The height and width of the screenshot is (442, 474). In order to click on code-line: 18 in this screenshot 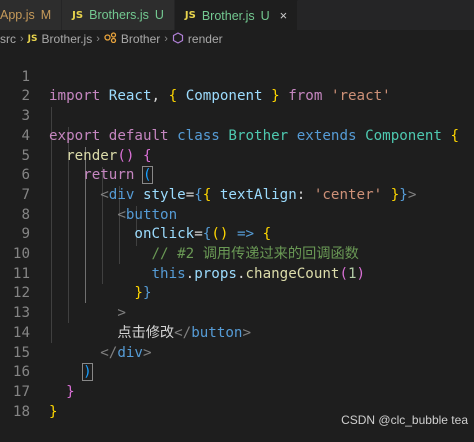, I will do `click(237, 401)`.